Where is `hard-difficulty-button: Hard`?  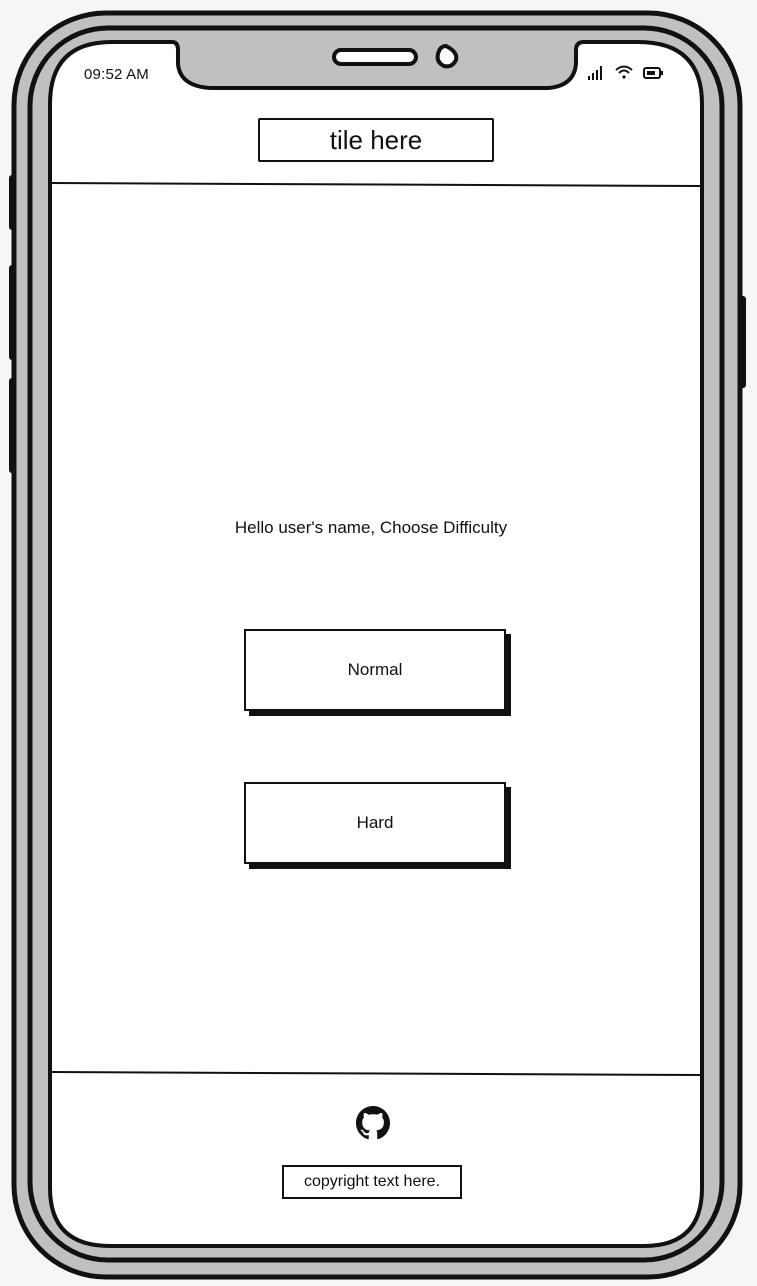
hard-difficulty-button: Hard is located at coordinates (375, 823).